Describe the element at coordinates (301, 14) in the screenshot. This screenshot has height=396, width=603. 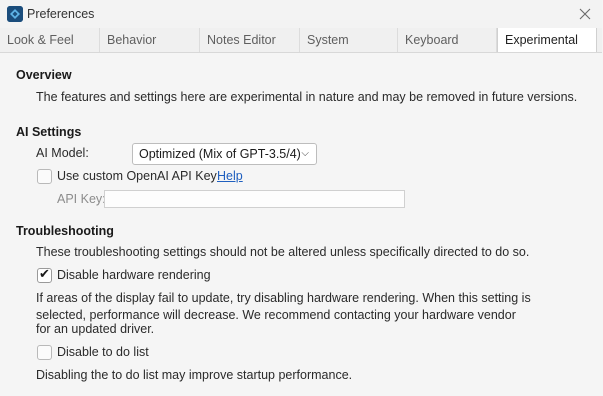
I see `title-bar: Preferences` at that location.